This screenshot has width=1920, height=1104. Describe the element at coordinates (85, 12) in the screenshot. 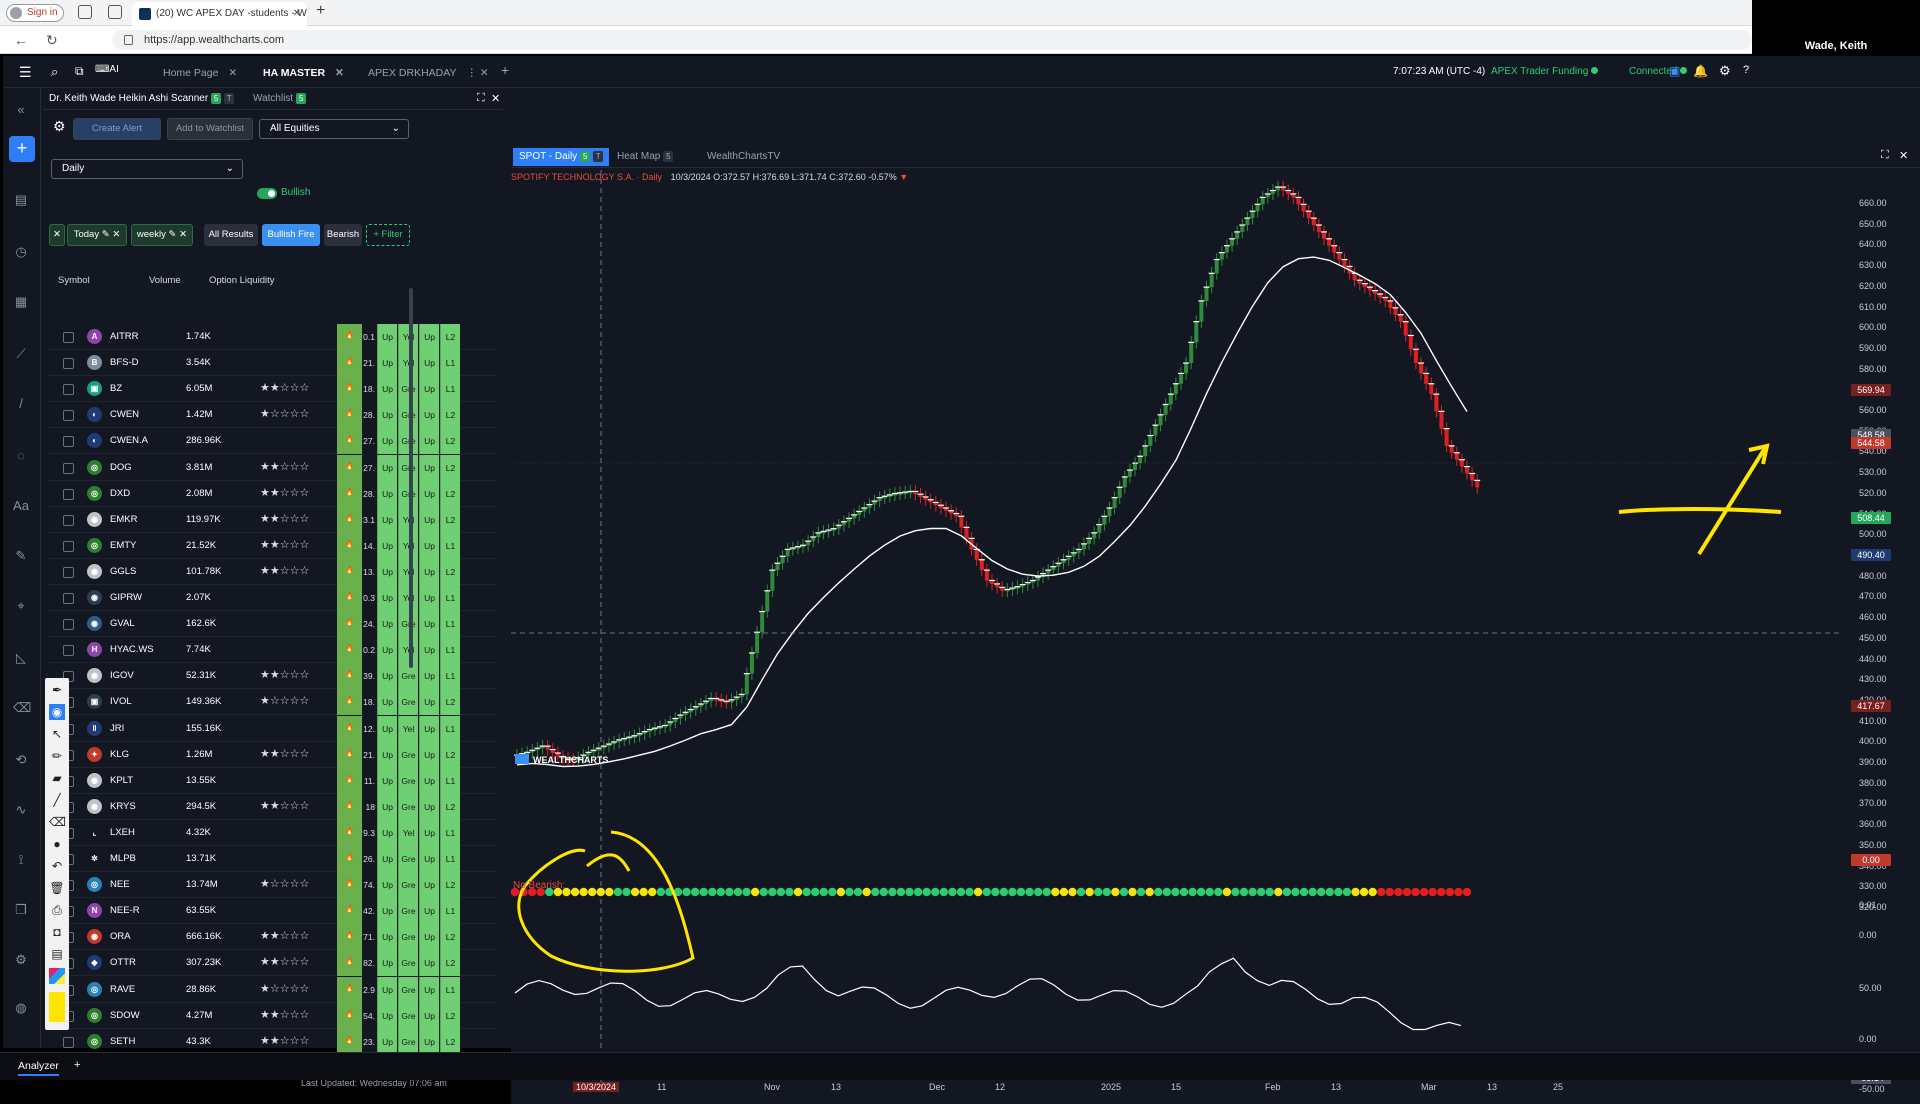

I see `collections-icon` at that location.